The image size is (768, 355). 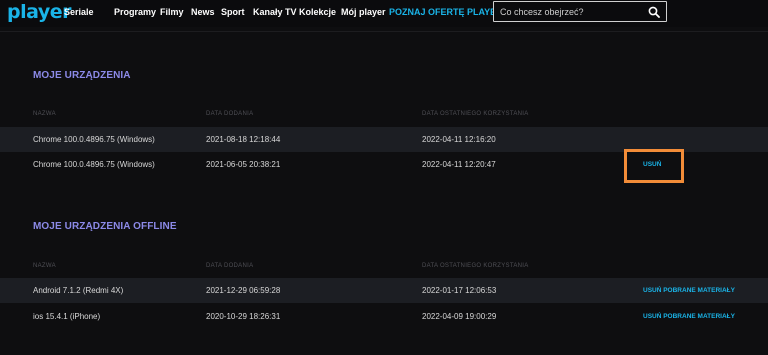 What do you see at coordinates (459, 139) in the screenshot?
I see `device-date-last-used: 2022-04-11 12:16:20` at bounding box center [459, 139].